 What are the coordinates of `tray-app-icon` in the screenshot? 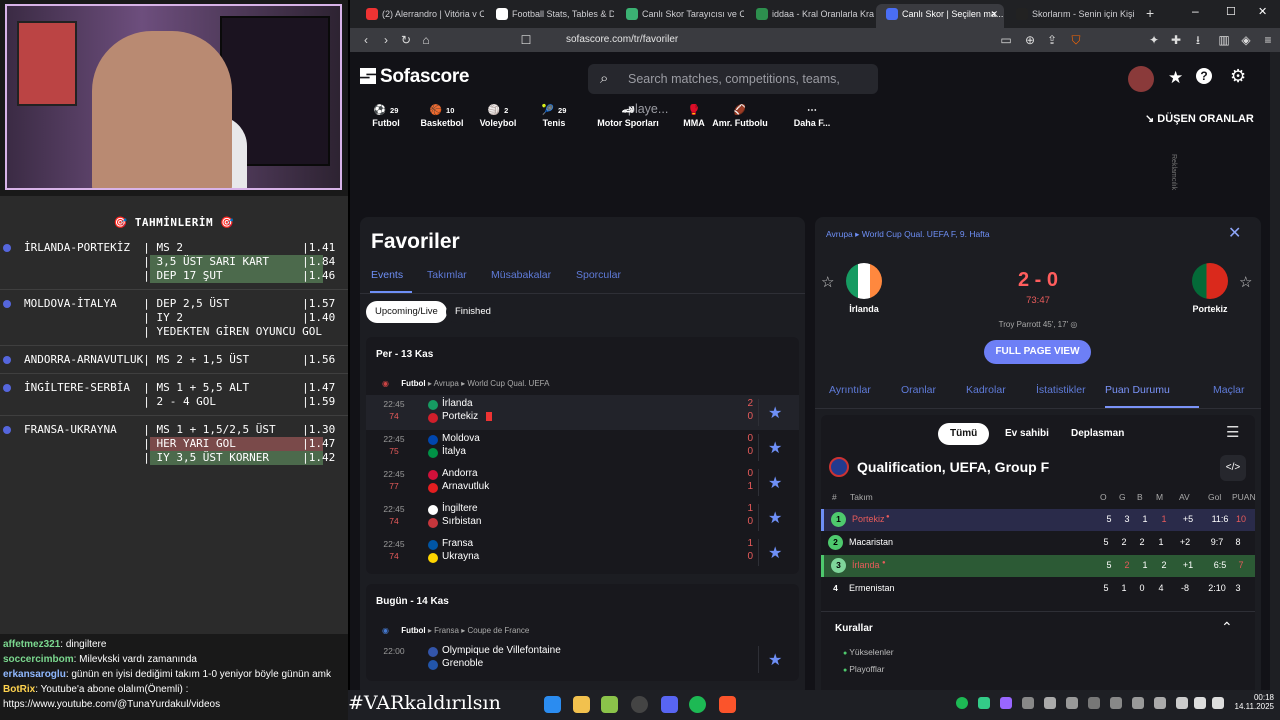 It's located at (984, 703).